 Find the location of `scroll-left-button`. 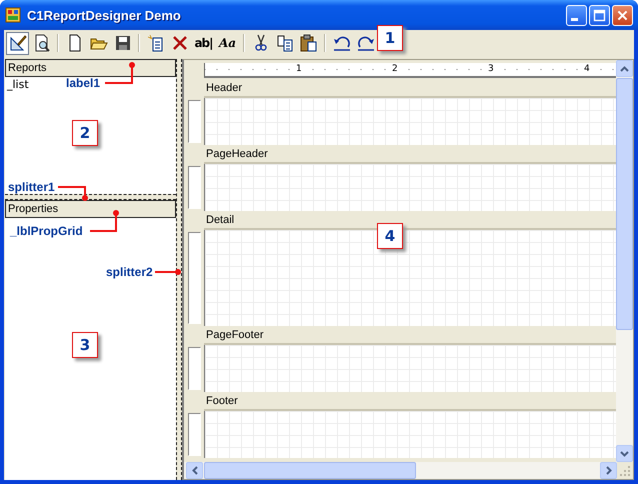

scroll-left-button is located at coordinates (194, 470).